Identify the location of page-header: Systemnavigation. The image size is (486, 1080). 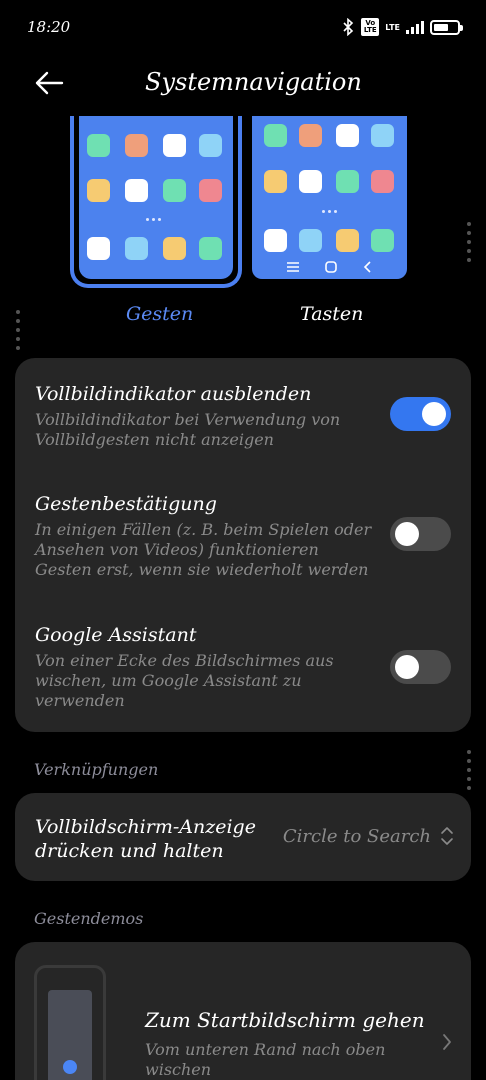
(243, 83).